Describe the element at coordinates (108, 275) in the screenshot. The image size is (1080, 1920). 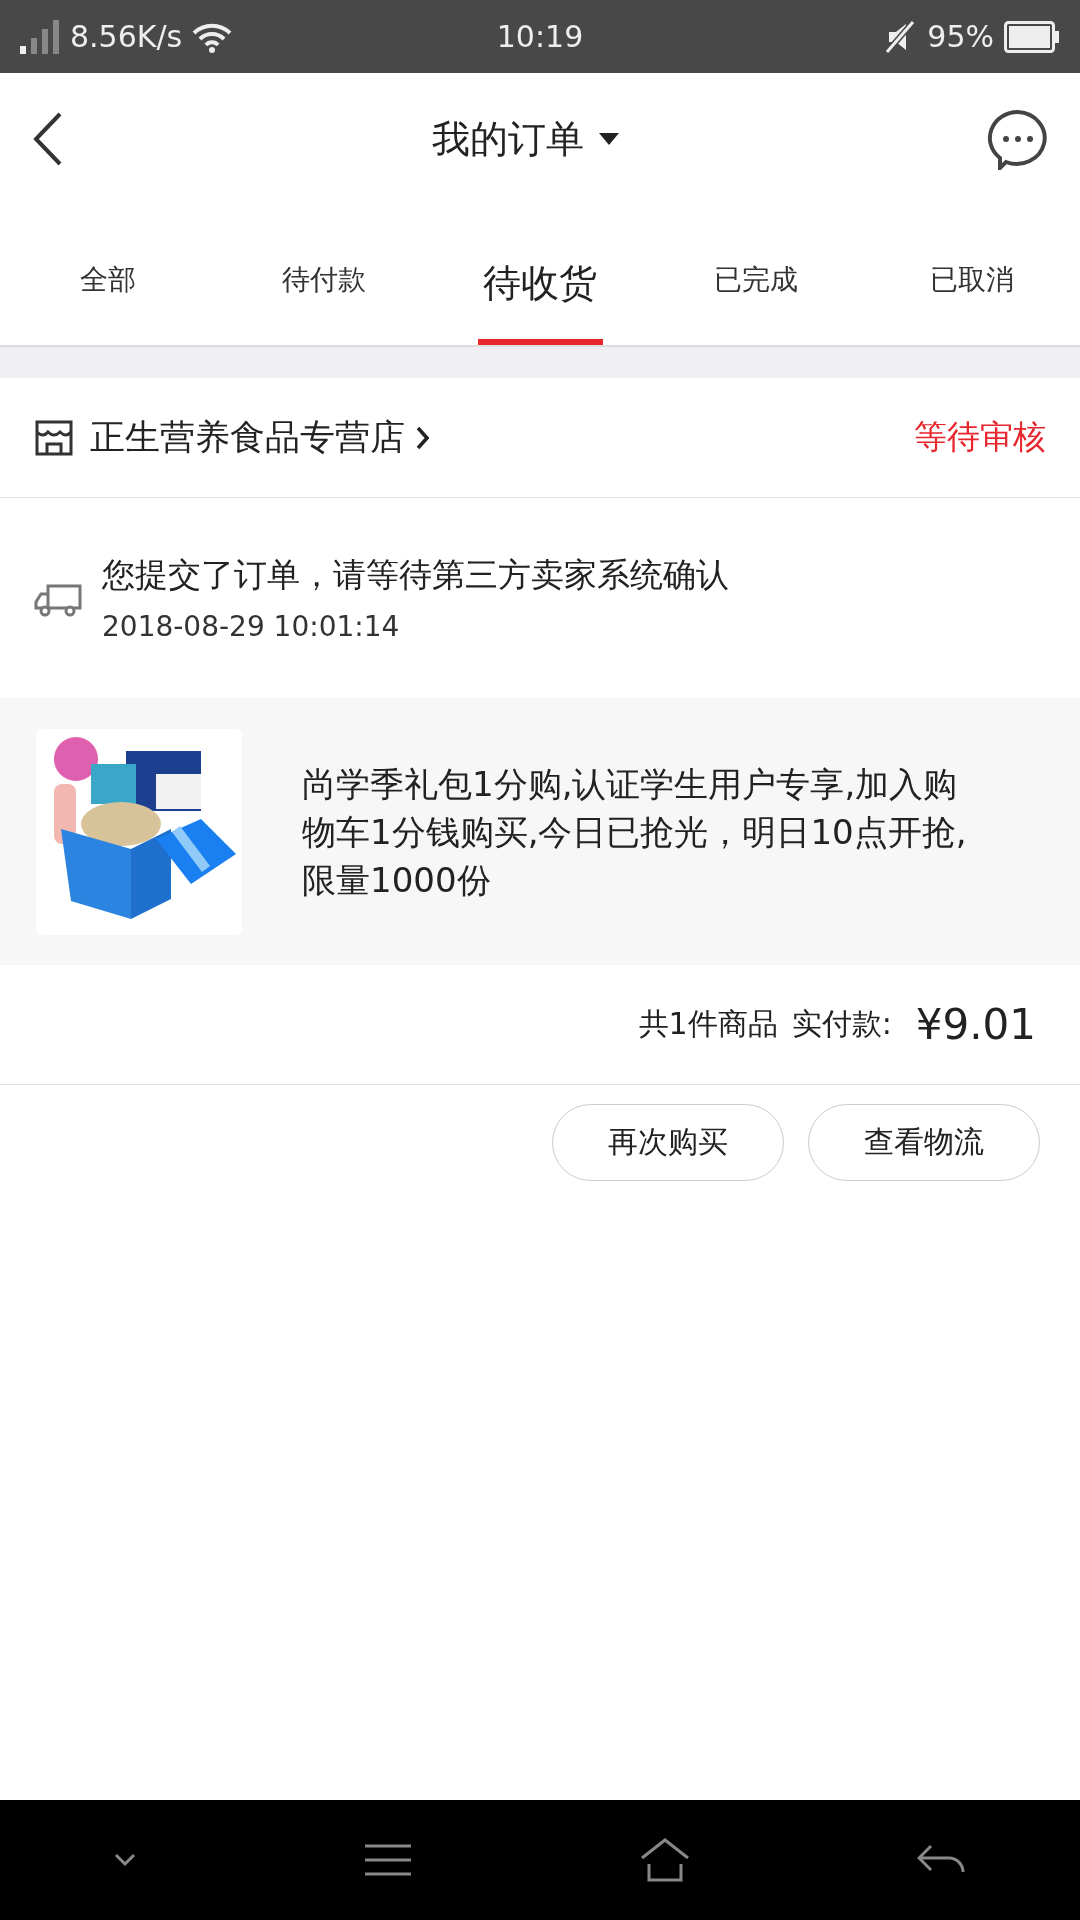
I see `order-tab: 全部` at that location.